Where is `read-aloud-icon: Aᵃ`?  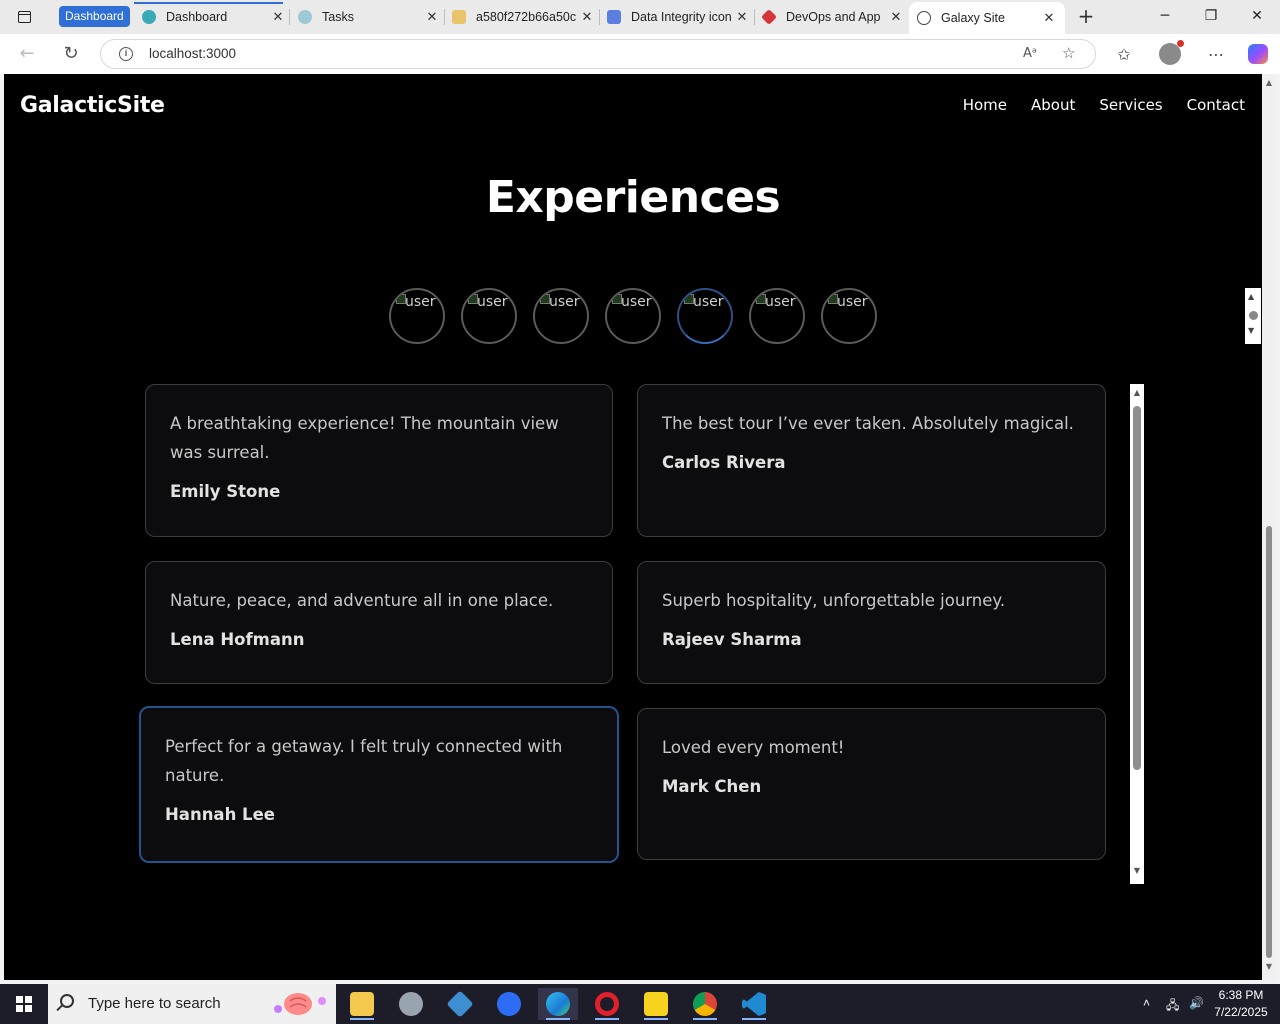
read-aloud-icon: Aᵃ is located at coordinates (1030, 53).